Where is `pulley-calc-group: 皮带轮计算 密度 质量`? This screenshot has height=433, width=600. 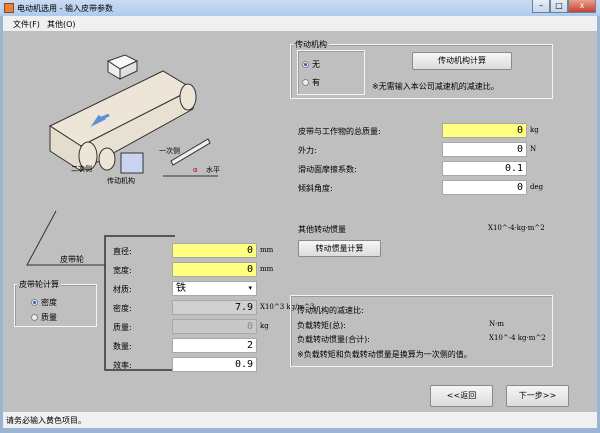
pulley-calc-group: 皮带轮计算 密度 质量 is located at coordinates (55, 303).